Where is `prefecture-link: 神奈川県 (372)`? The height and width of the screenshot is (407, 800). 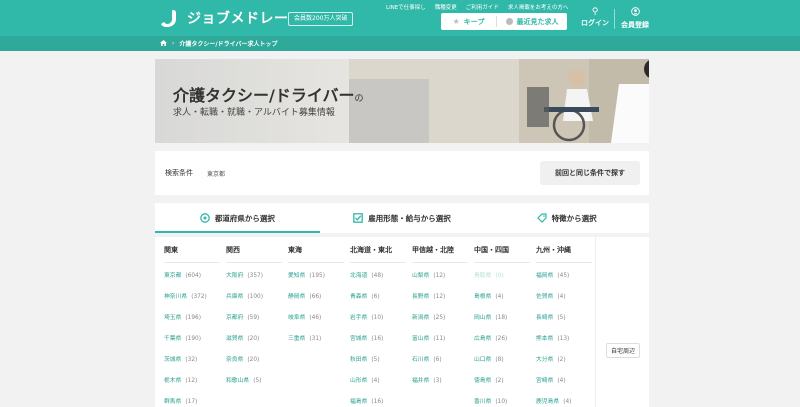 prefecture-link: 神奈川県 (372) is located at coordinates (185, 295).